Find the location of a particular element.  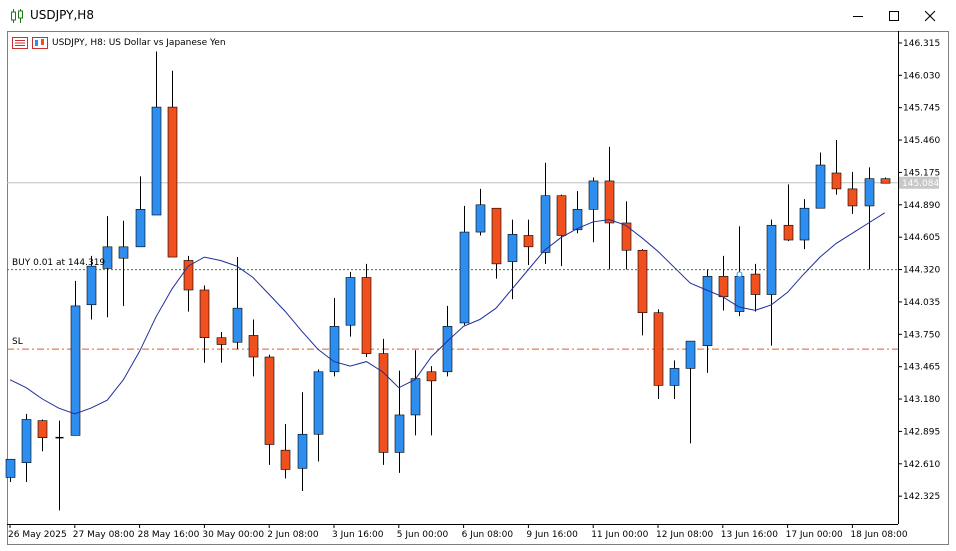

time-tick-label: 13 Jun 16:00 is located at coordinates (749, 535).